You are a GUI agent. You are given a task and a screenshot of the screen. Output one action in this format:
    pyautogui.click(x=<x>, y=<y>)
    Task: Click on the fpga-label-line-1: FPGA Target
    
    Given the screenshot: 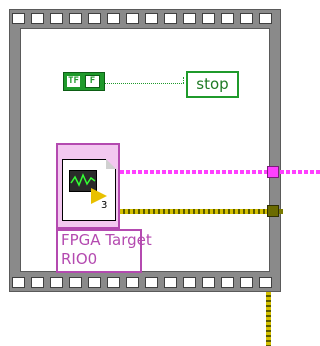 What is the action you would take?
    pyautogui.click(x=106, y=240)
    